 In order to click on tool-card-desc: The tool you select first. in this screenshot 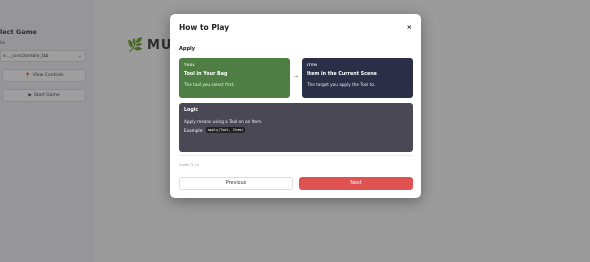, I will do `click(209, 84)`.